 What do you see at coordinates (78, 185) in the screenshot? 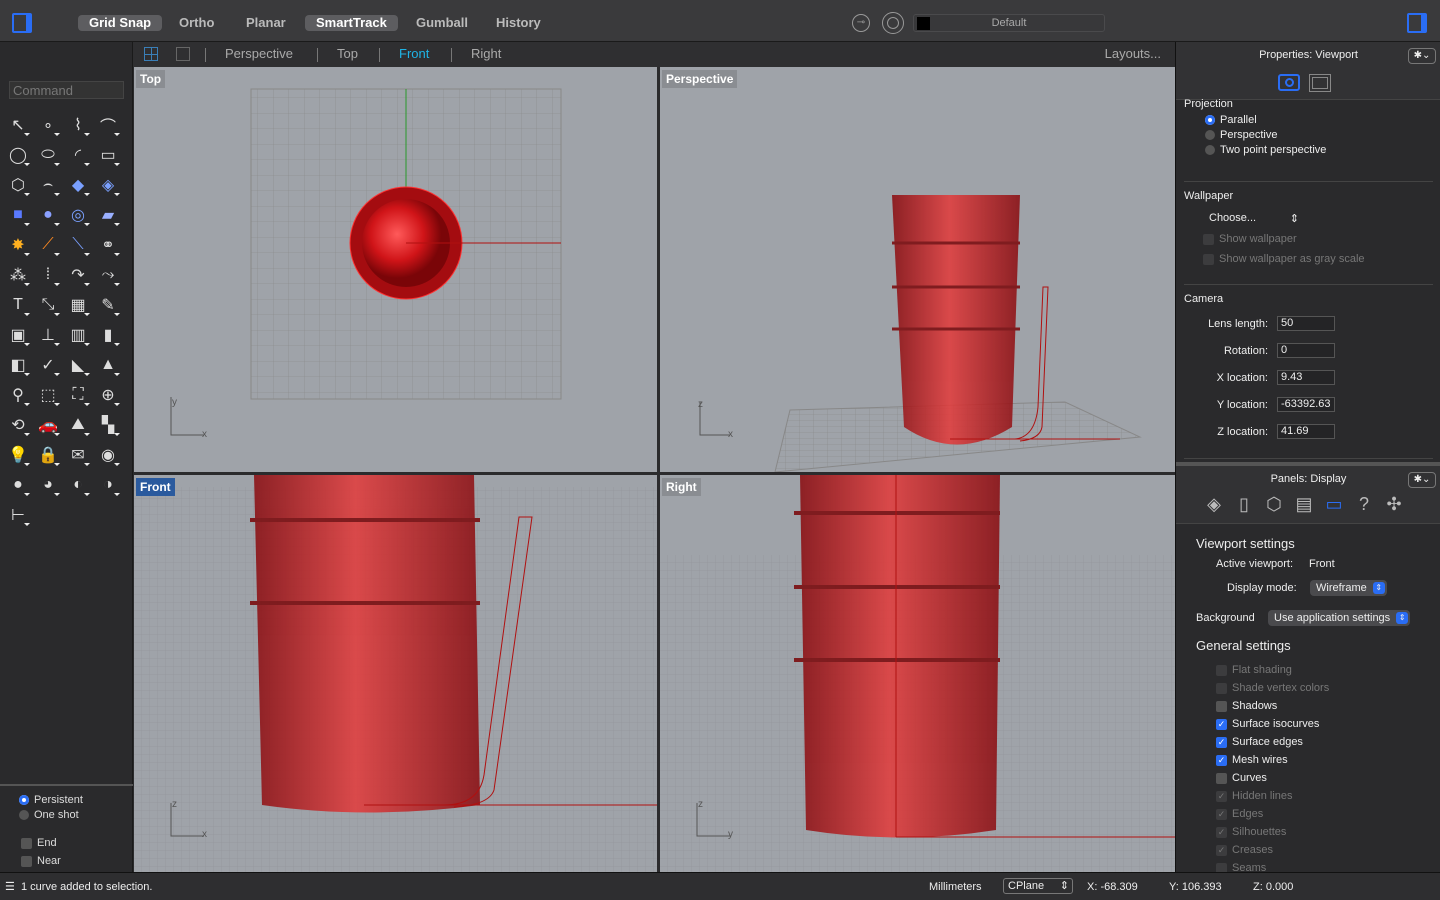
I see `surface-icon: ◆` at bounding box center [78, 185].